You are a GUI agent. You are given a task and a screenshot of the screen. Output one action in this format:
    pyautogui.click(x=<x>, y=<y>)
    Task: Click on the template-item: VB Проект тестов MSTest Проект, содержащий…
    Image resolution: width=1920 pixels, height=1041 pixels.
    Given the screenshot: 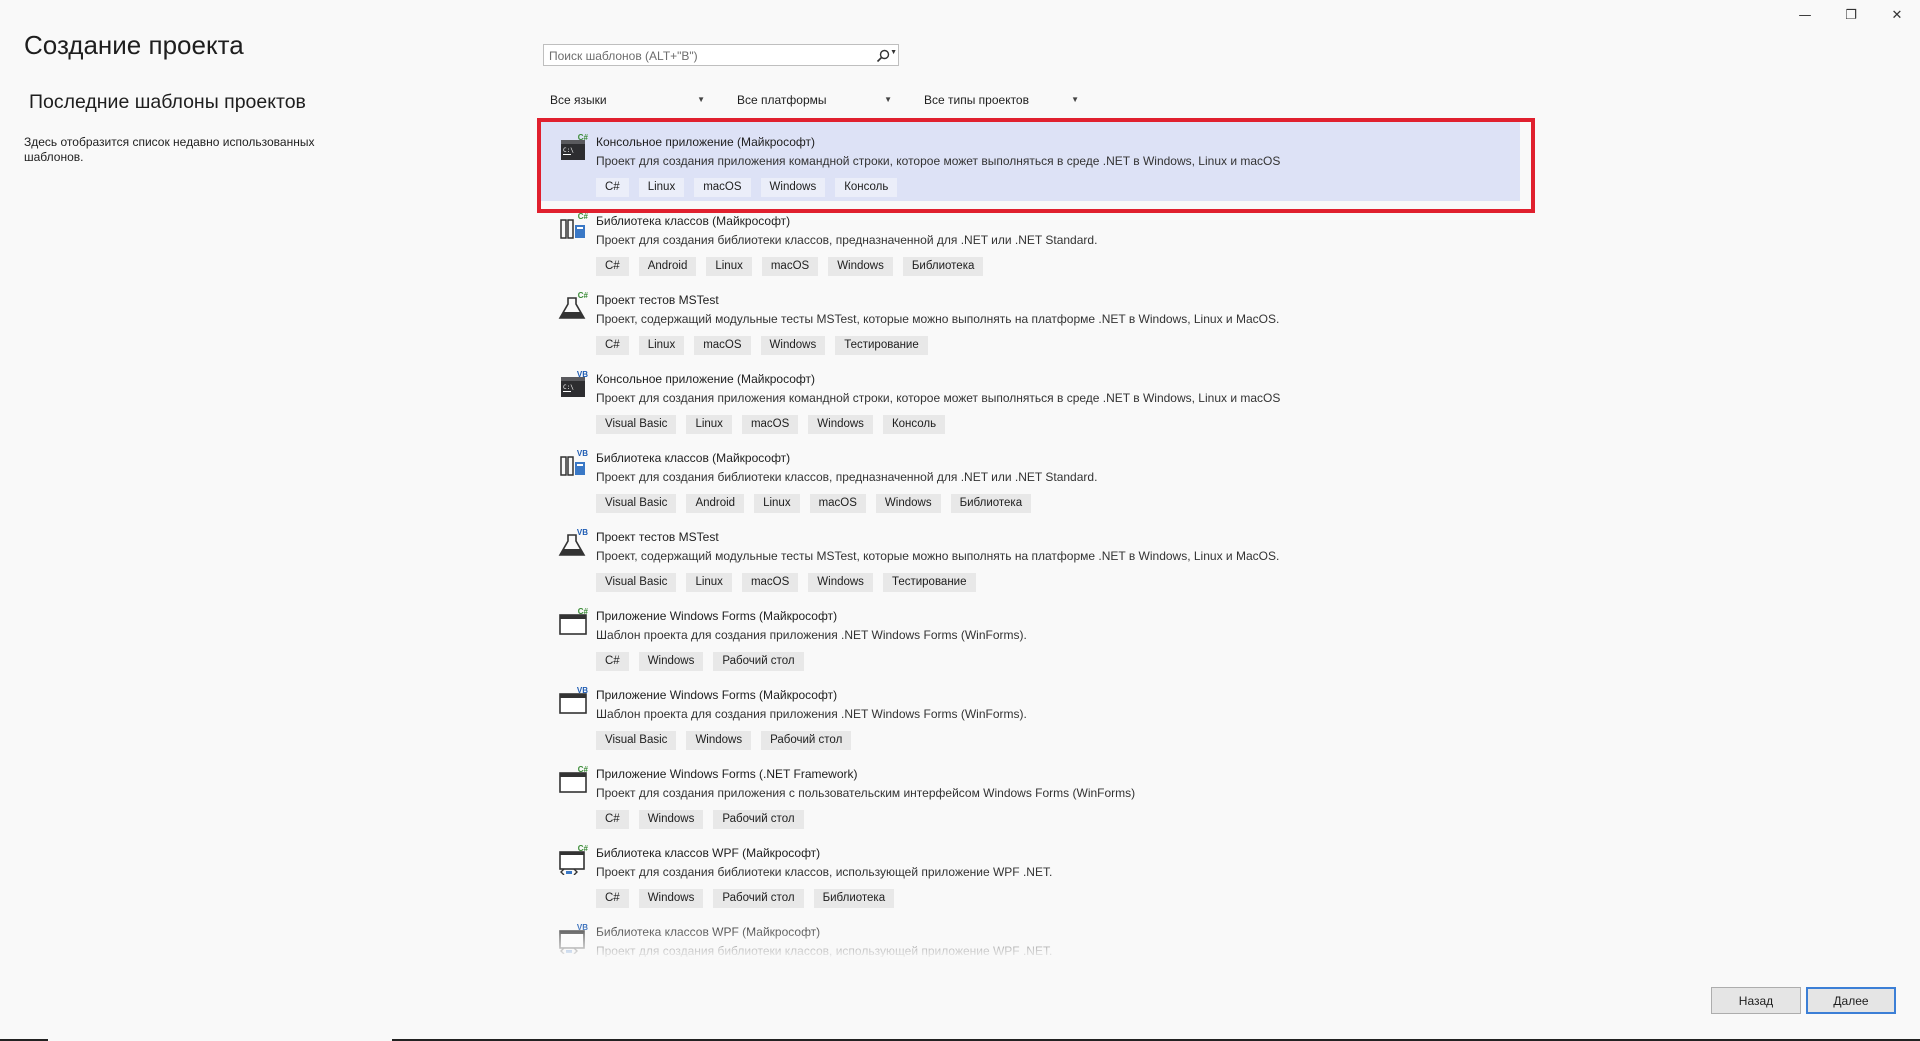 What is the action you would take?
    pyautogui.click(x=1030, y=556)
    